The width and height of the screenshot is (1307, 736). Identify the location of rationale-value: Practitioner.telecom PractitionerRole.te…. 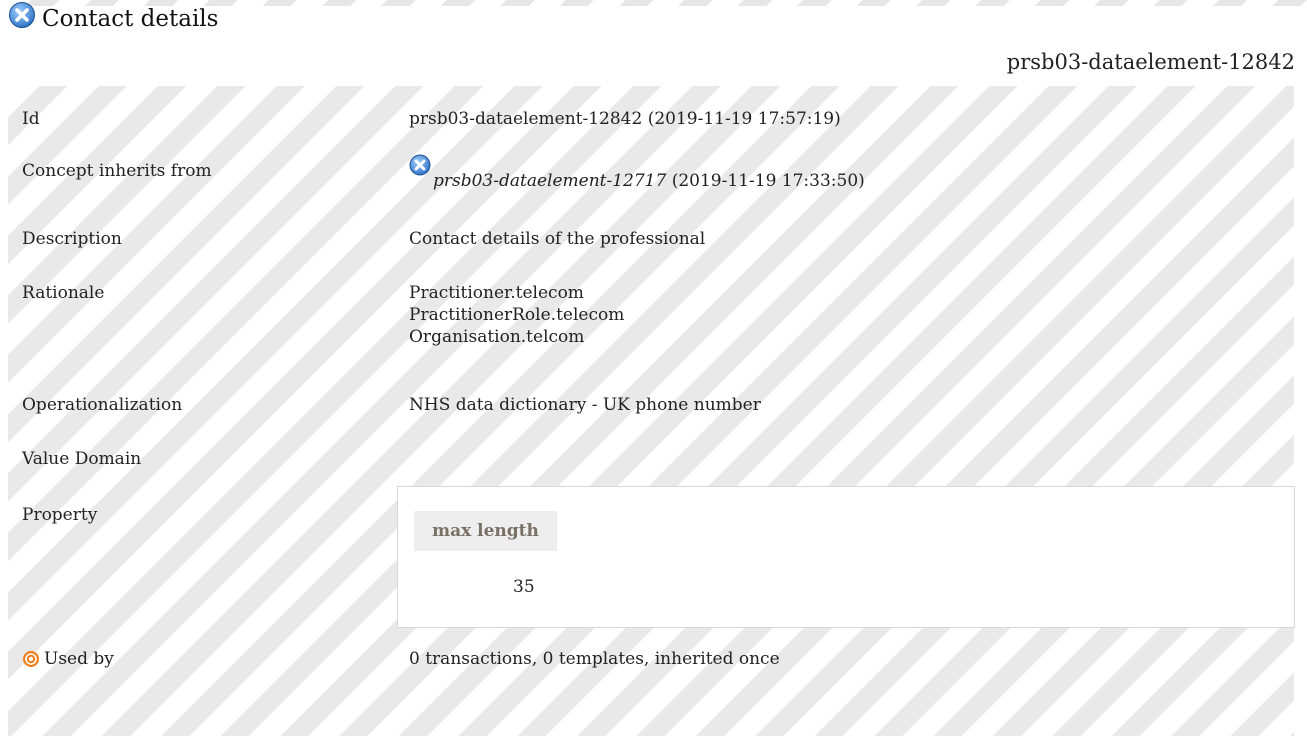
(516, 315).